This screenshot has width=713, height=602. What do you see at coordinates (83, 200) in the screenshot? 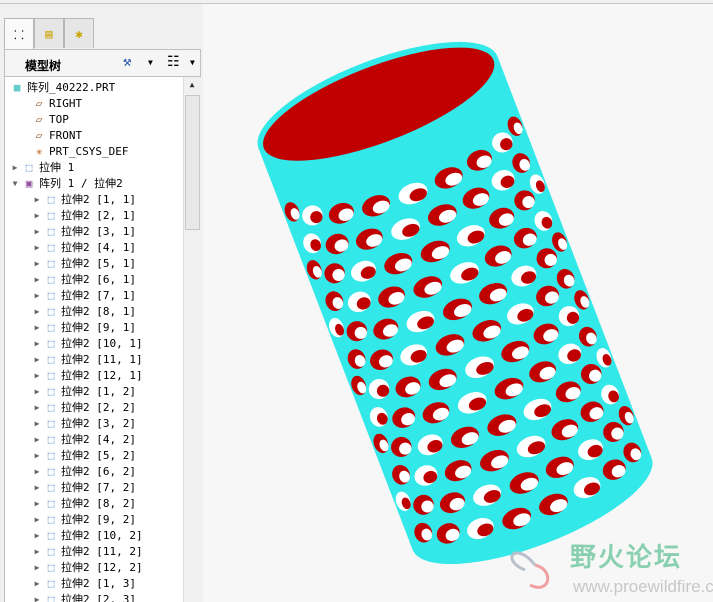
I see `pattern-member-item: ▶ ⬚ 拉伸2 [1, 1]` at bounding box center [83, 200].